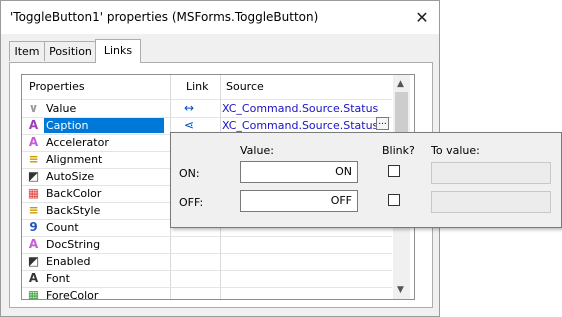  I want to click on tab-links: Links, so click(118, 51).